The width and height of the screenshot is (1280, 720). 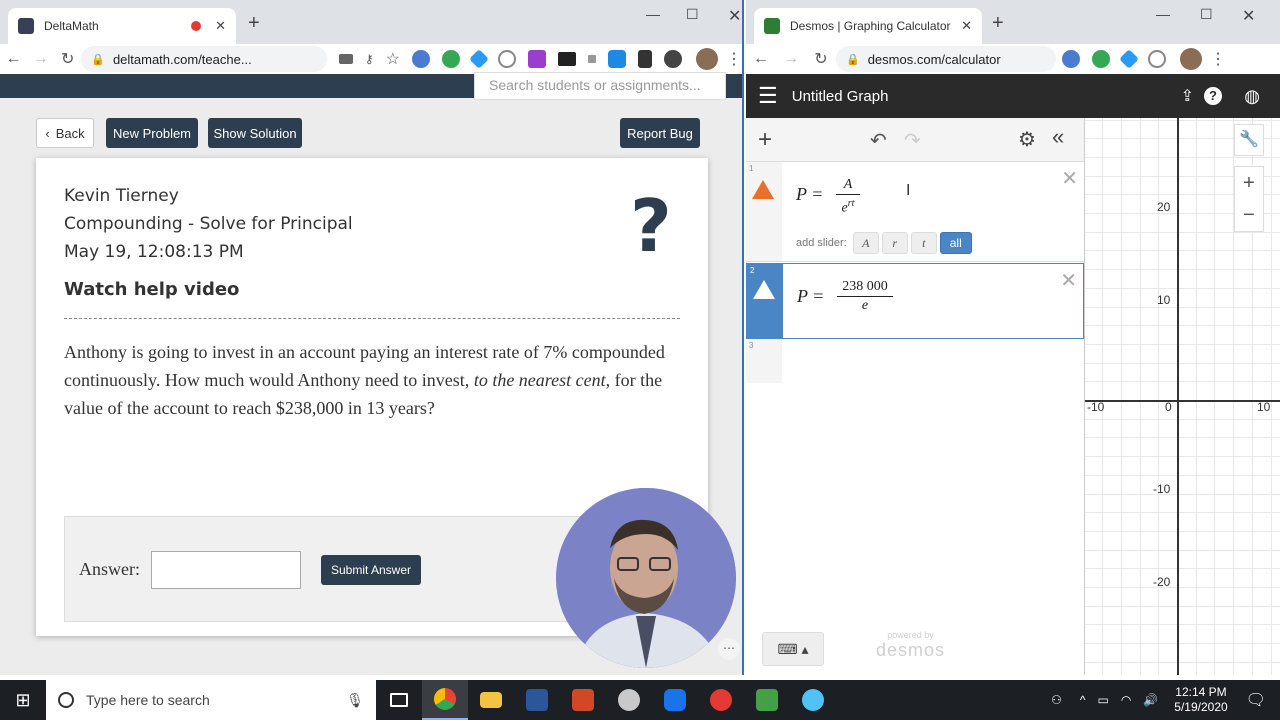 What do you see at coordinates (629, 700) in the screenshot?
I see `app-brain-icon` at bounding box center [629, 700].